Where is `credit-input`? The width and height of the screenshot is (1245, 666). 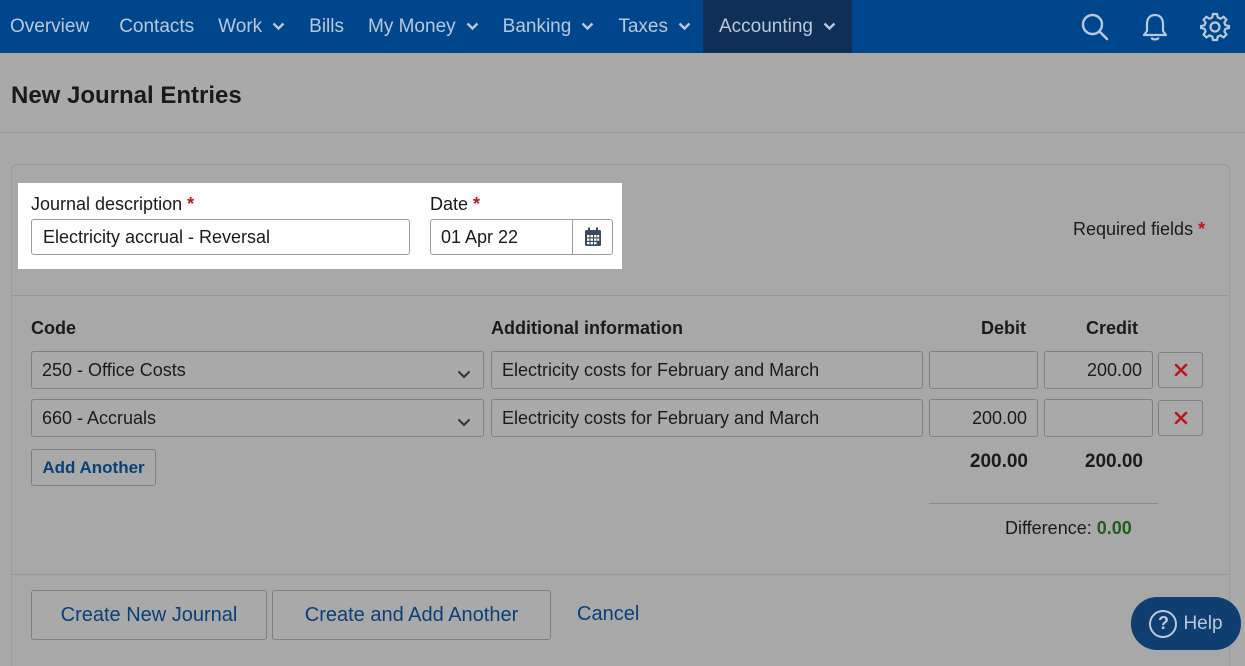
credit-input is located at coordinates (1098, 418).